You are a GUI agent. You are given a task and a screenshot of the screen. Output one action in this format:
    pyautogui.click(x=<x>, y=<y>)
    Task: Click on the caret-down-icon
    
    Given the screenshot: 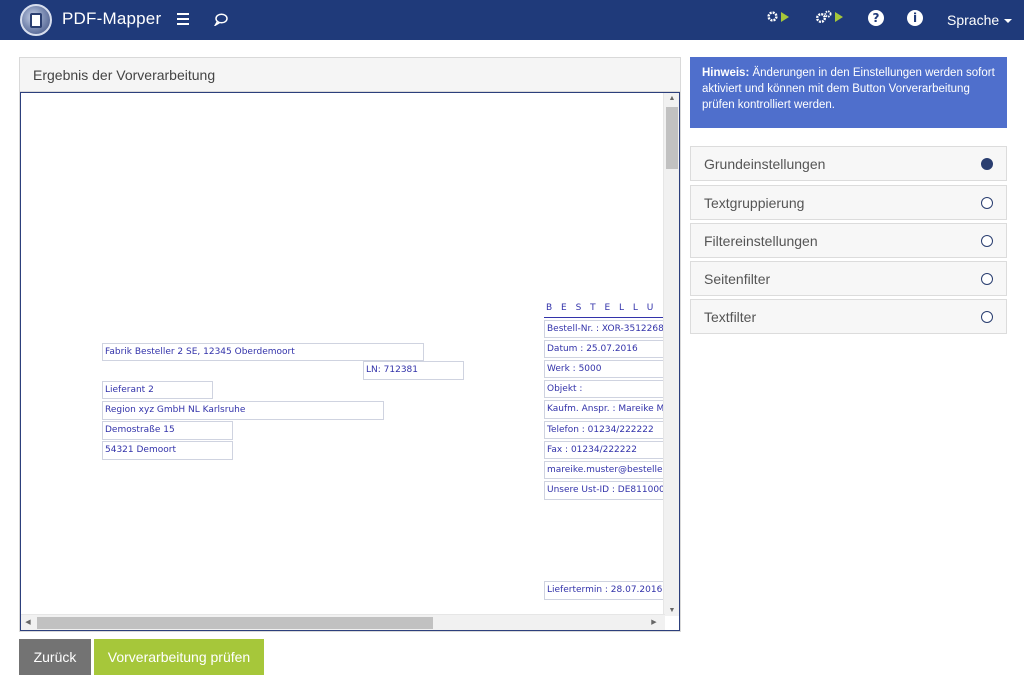 What is the action you would take?
    pyautogui.click(x=1008, y=21)
    